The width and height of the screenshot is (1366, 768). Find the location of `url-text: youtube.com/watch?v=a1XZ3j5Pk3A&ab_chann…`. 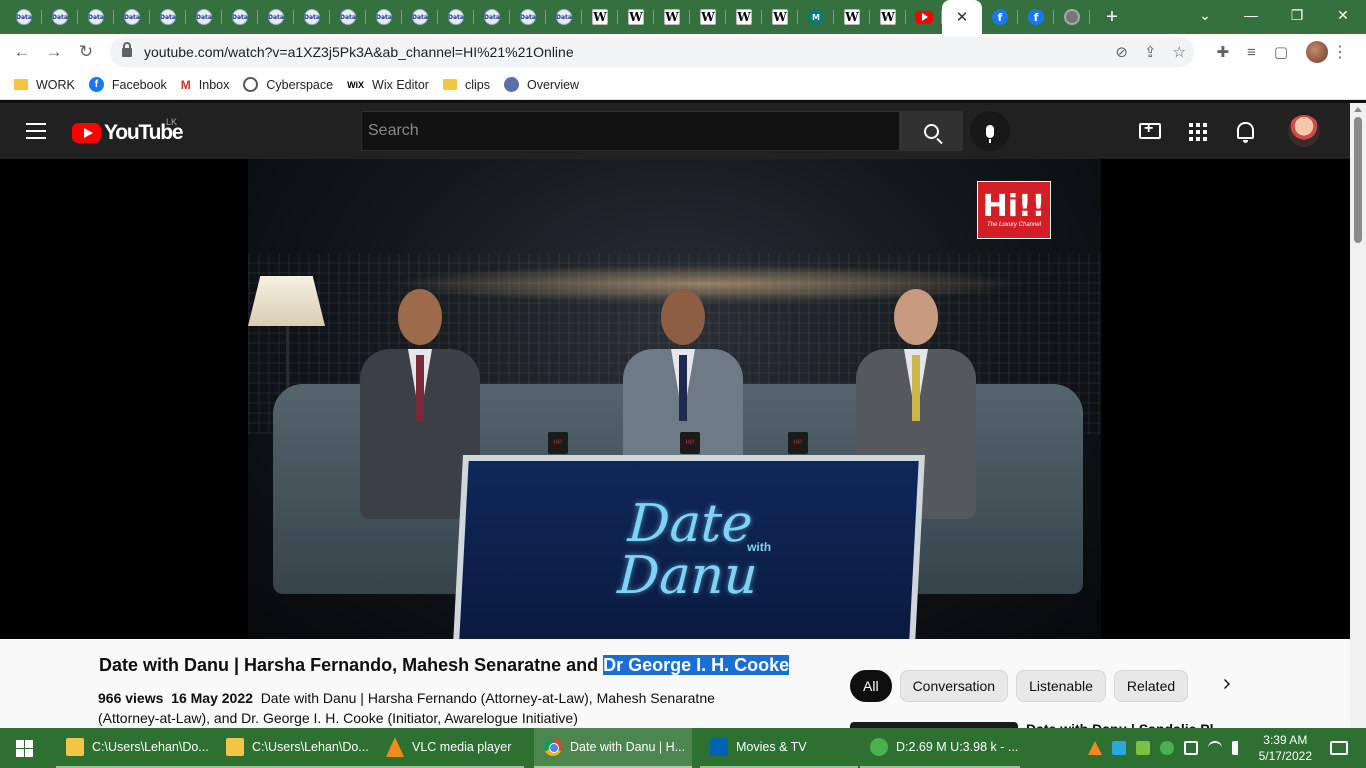

url-text: youtube.com/watch?v=a1XZ3j5Pk3A&ab_chann… is located at coordinates (359, 52).